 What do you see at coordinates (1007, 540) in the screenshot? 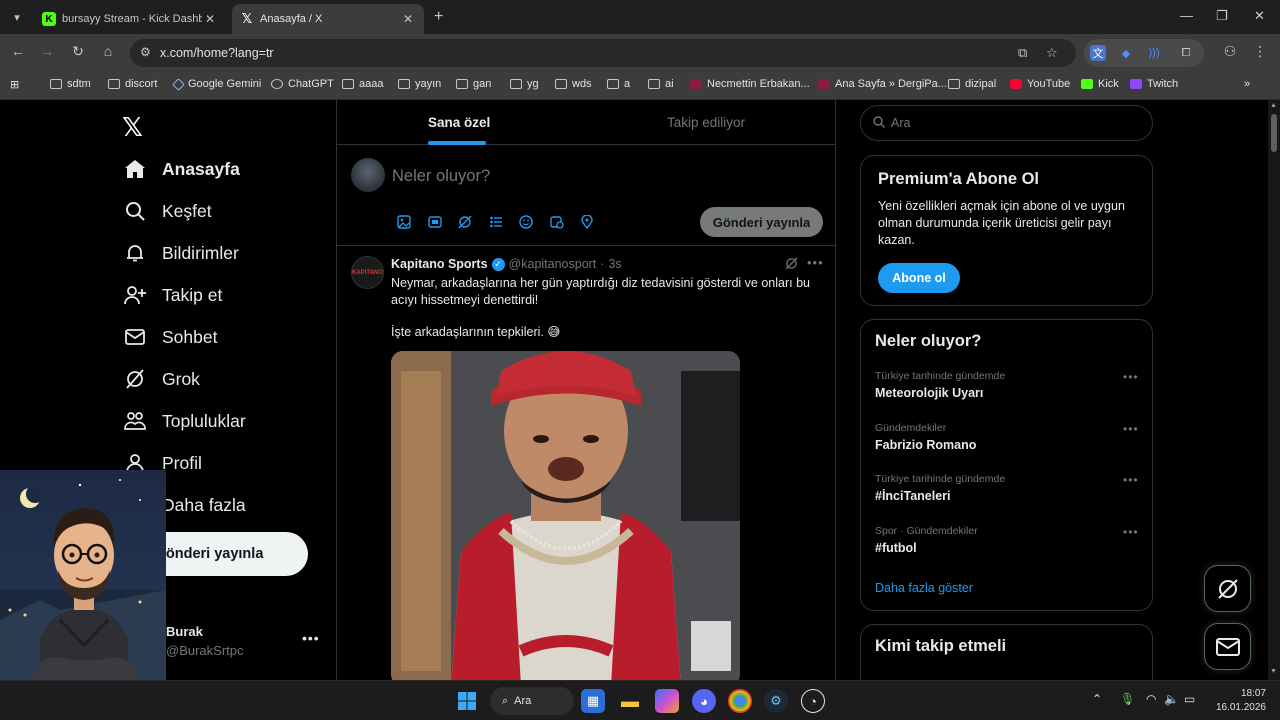
I see `trend-item: Spor · Gündemdekiler #futbol •••` at bounding box center [1007, 540].